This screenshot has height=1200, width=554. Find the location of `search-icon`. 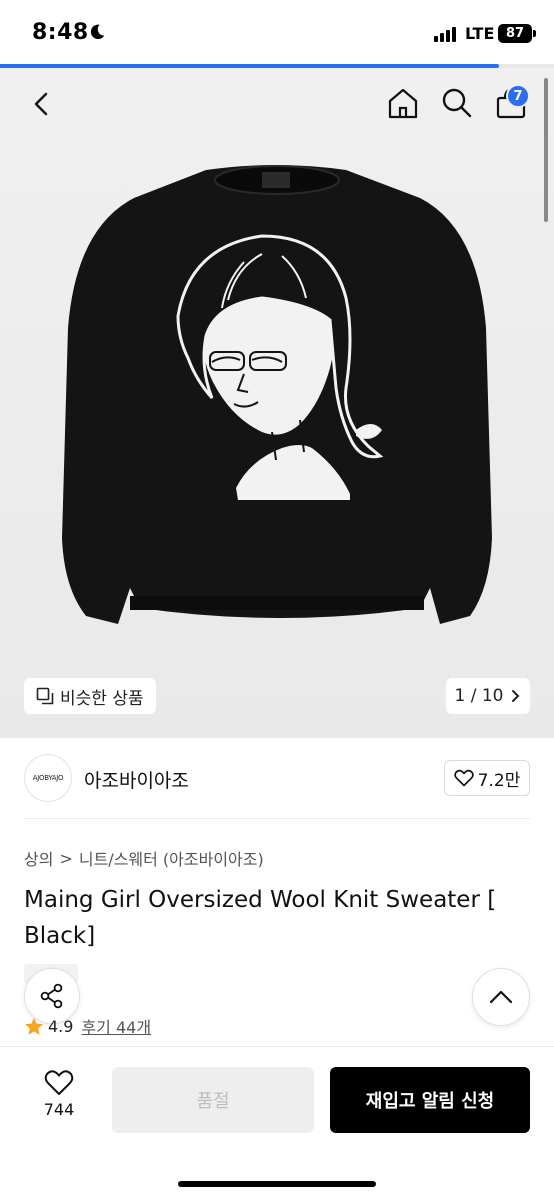

search-icon is located at coordinates (457, 103).